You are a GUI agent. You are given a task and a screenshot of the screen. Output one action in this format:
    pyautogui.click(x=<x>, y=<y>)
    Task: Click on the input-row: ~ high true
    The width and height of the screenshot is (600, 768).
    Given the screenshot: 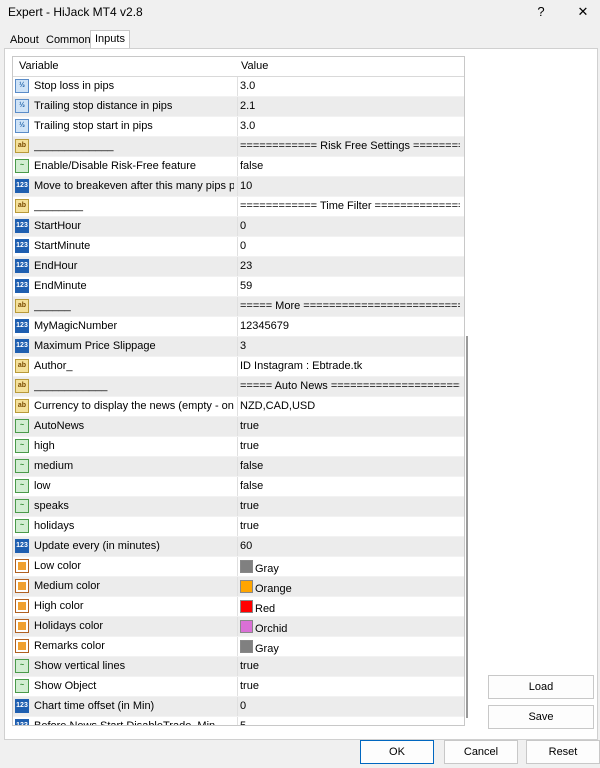 What is the action you would take?
    pyautogui.click(x=238, y=447)
    